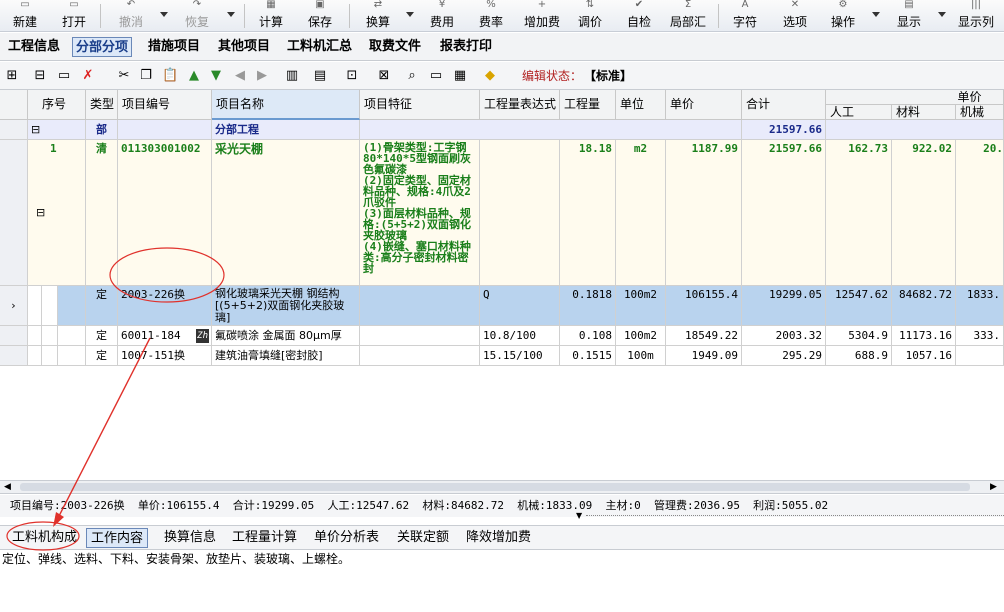  Describe the element at coordinates (240, 76) in the screenshot. I see `move-left-icon: ◀` at that location.